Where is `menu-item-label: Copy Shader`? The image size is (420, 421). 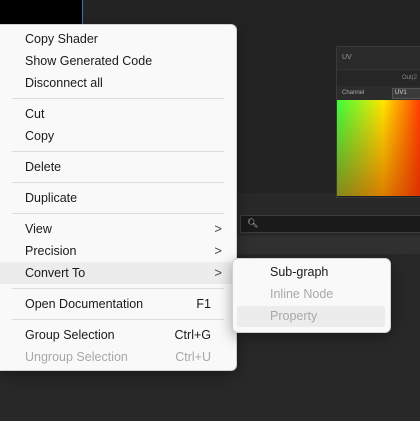 menu-item-label: Copy Shader is located at coordinates (61, 39).